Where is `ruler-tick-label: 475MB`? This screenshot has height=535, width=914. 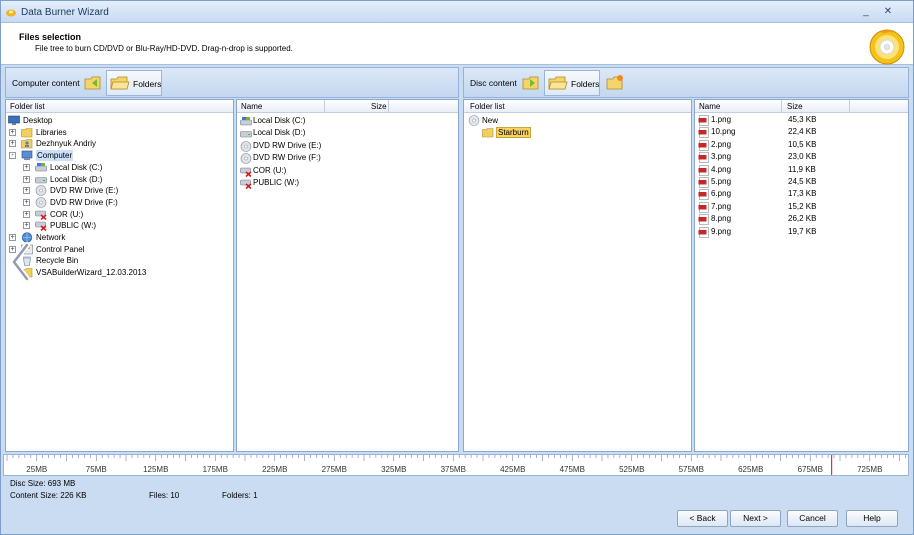 ruler-tick-label: 475MB is located at coordinates (572, 469).